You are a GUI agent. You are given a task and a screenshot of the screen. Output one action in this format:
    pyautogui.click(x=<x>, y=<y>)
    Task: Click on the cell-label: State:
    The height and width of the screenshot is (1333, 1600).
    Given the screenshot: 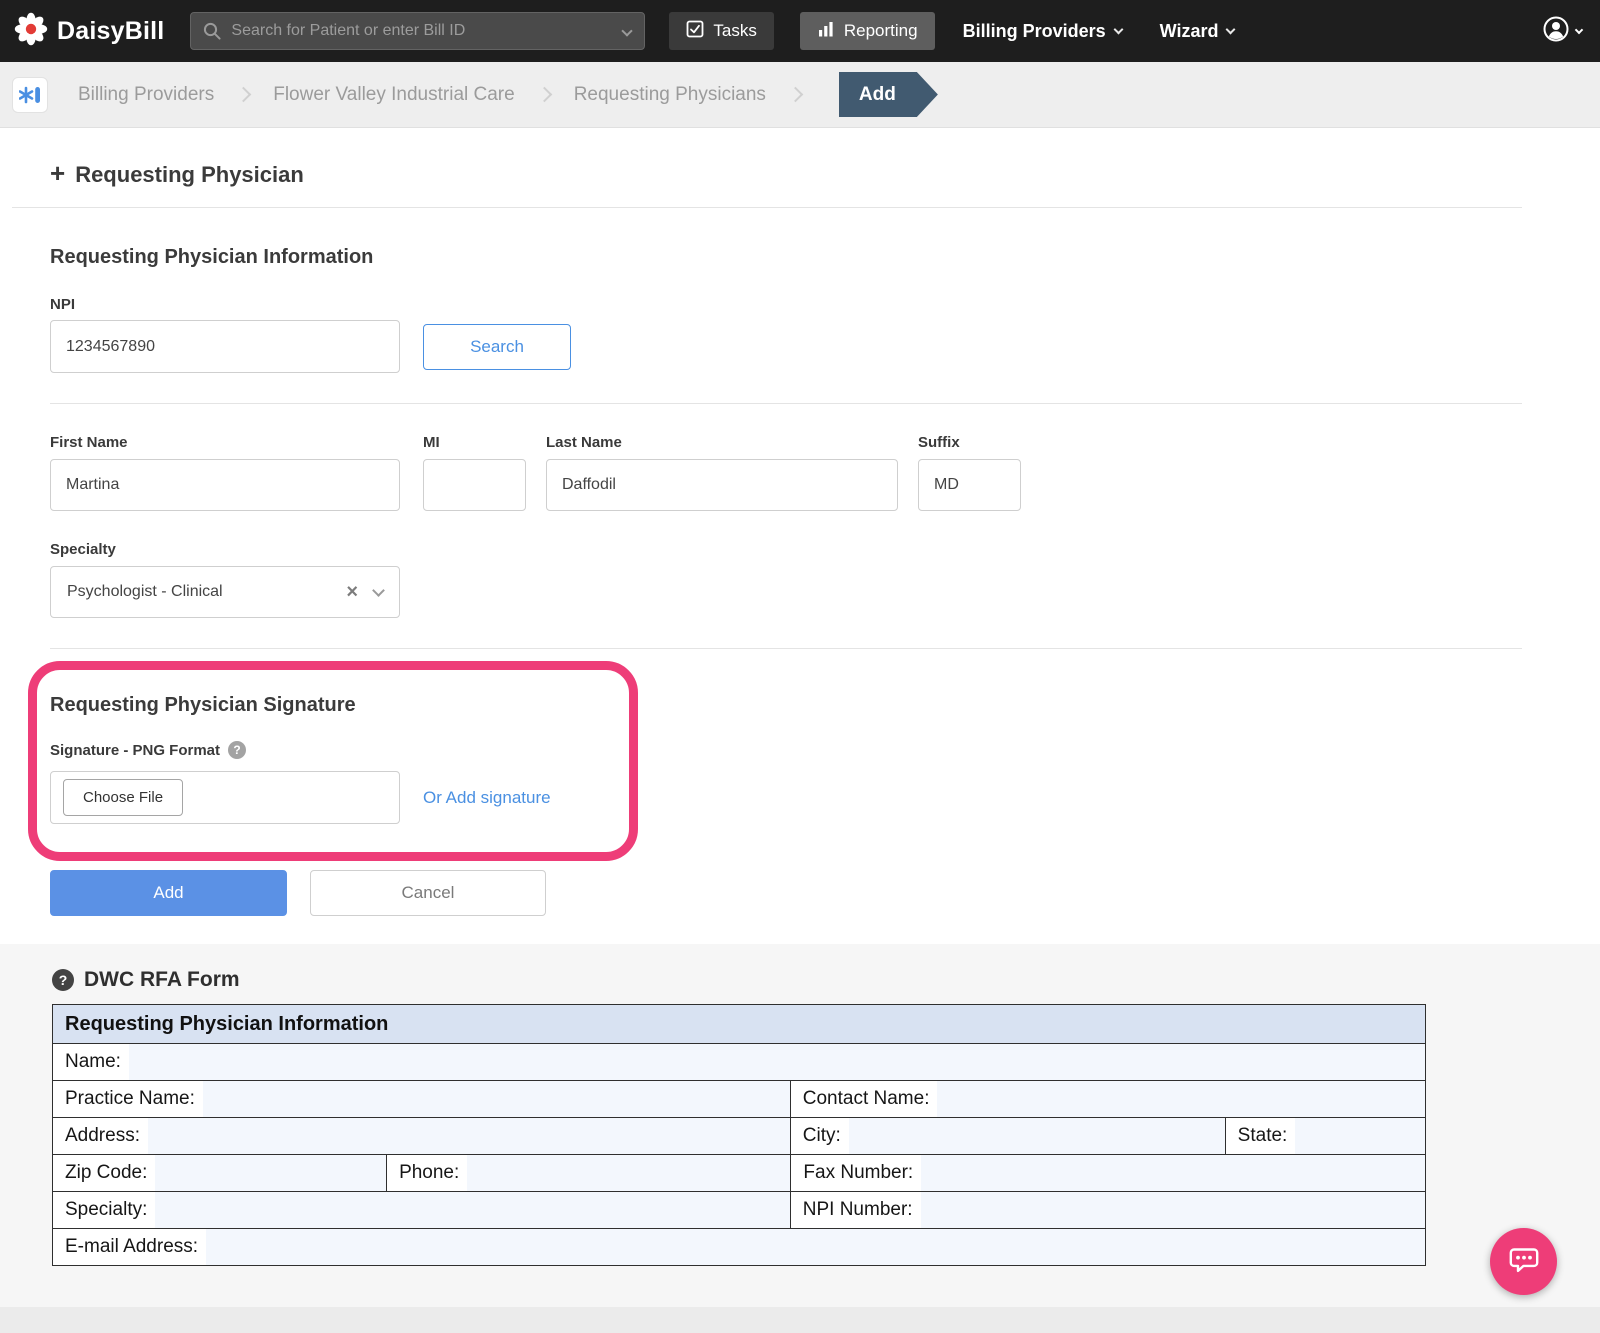 What is the action you would take?
    pyautogui.click(x=1262, y=1135)
    